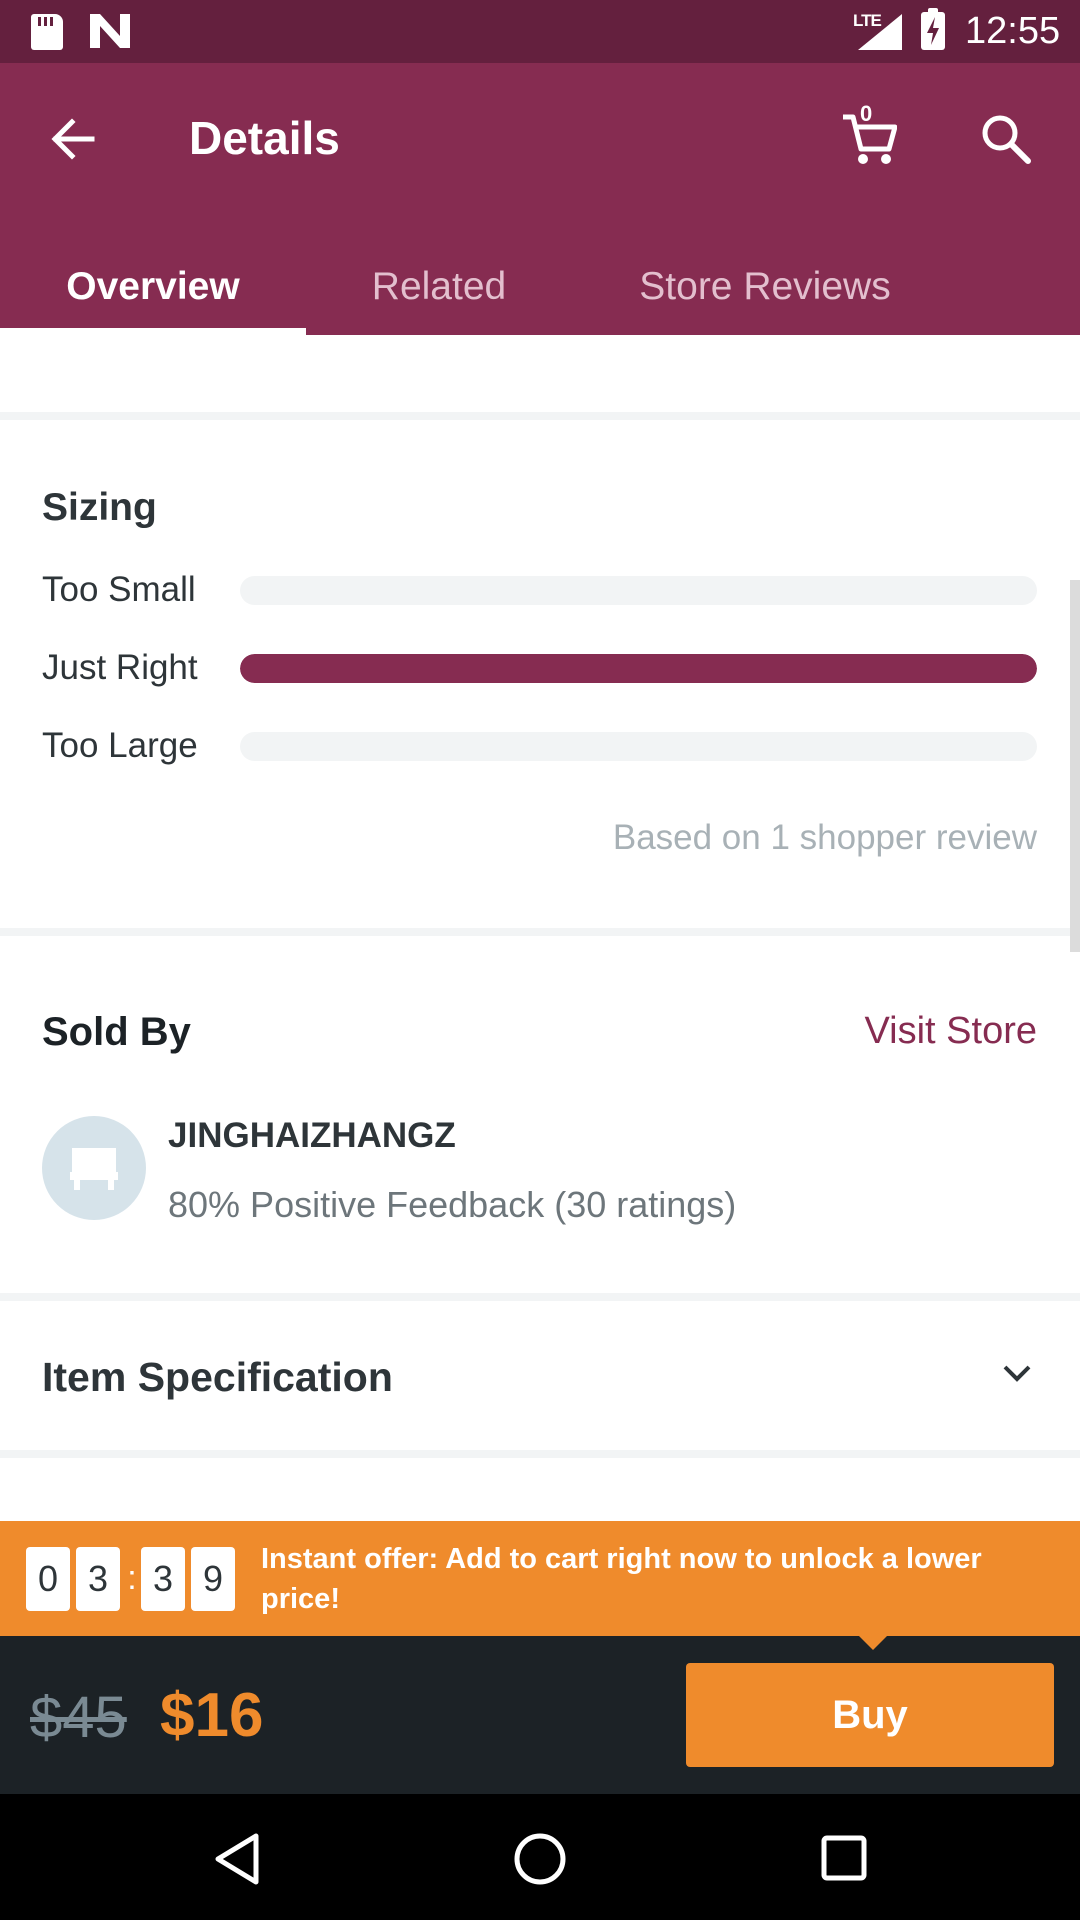  What do you see at coordinates (78, 1717) in the screenshot?
I see `original-price: $45` at bounding box center [78, 1717].